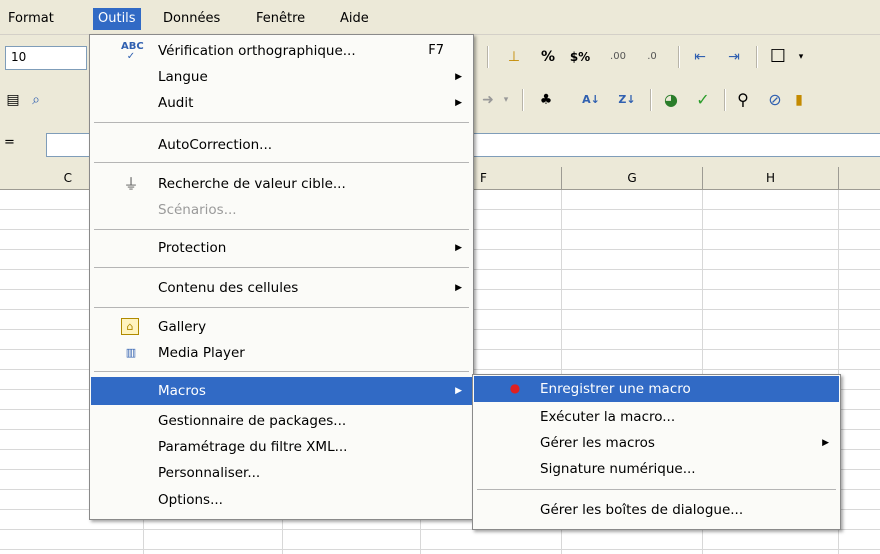 This screenshot has height=554, width=880. Describe the element at coordinates (652, 57) in the screenshot. I see `delete-decimal-icon: .0` at that location.